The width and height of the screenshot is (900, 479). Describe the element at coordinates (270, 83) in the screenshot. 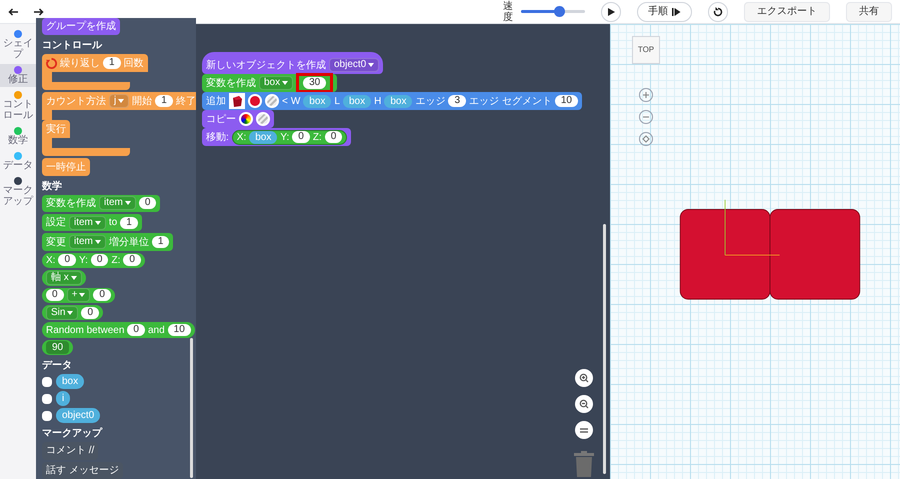

I see `code-block: 変数を作成 box 30` at that location.